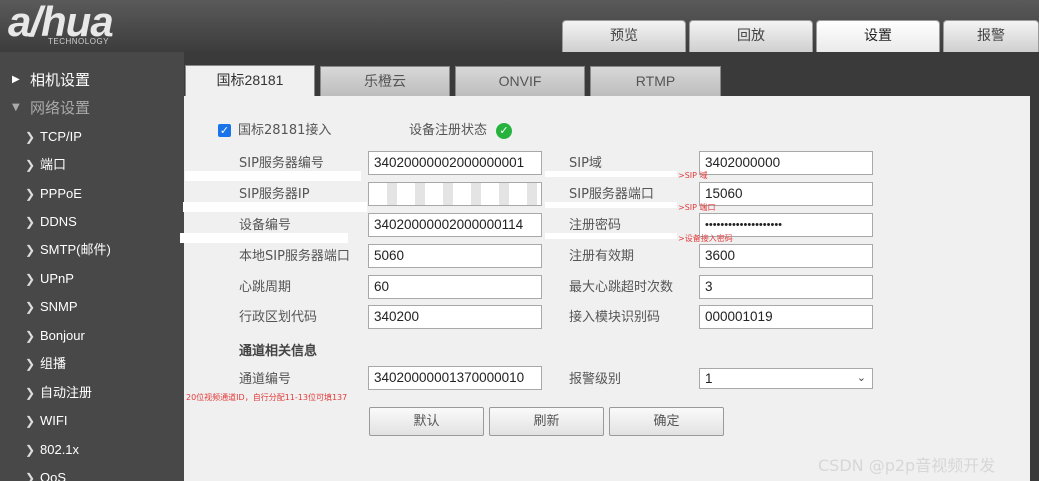 The width and height of the screenshot is (1039, 481). What do you see at coordinates (655, 81) in the screenshot?
I see `subtab-rtmp: RTMP` at bounding box center [655, 81].